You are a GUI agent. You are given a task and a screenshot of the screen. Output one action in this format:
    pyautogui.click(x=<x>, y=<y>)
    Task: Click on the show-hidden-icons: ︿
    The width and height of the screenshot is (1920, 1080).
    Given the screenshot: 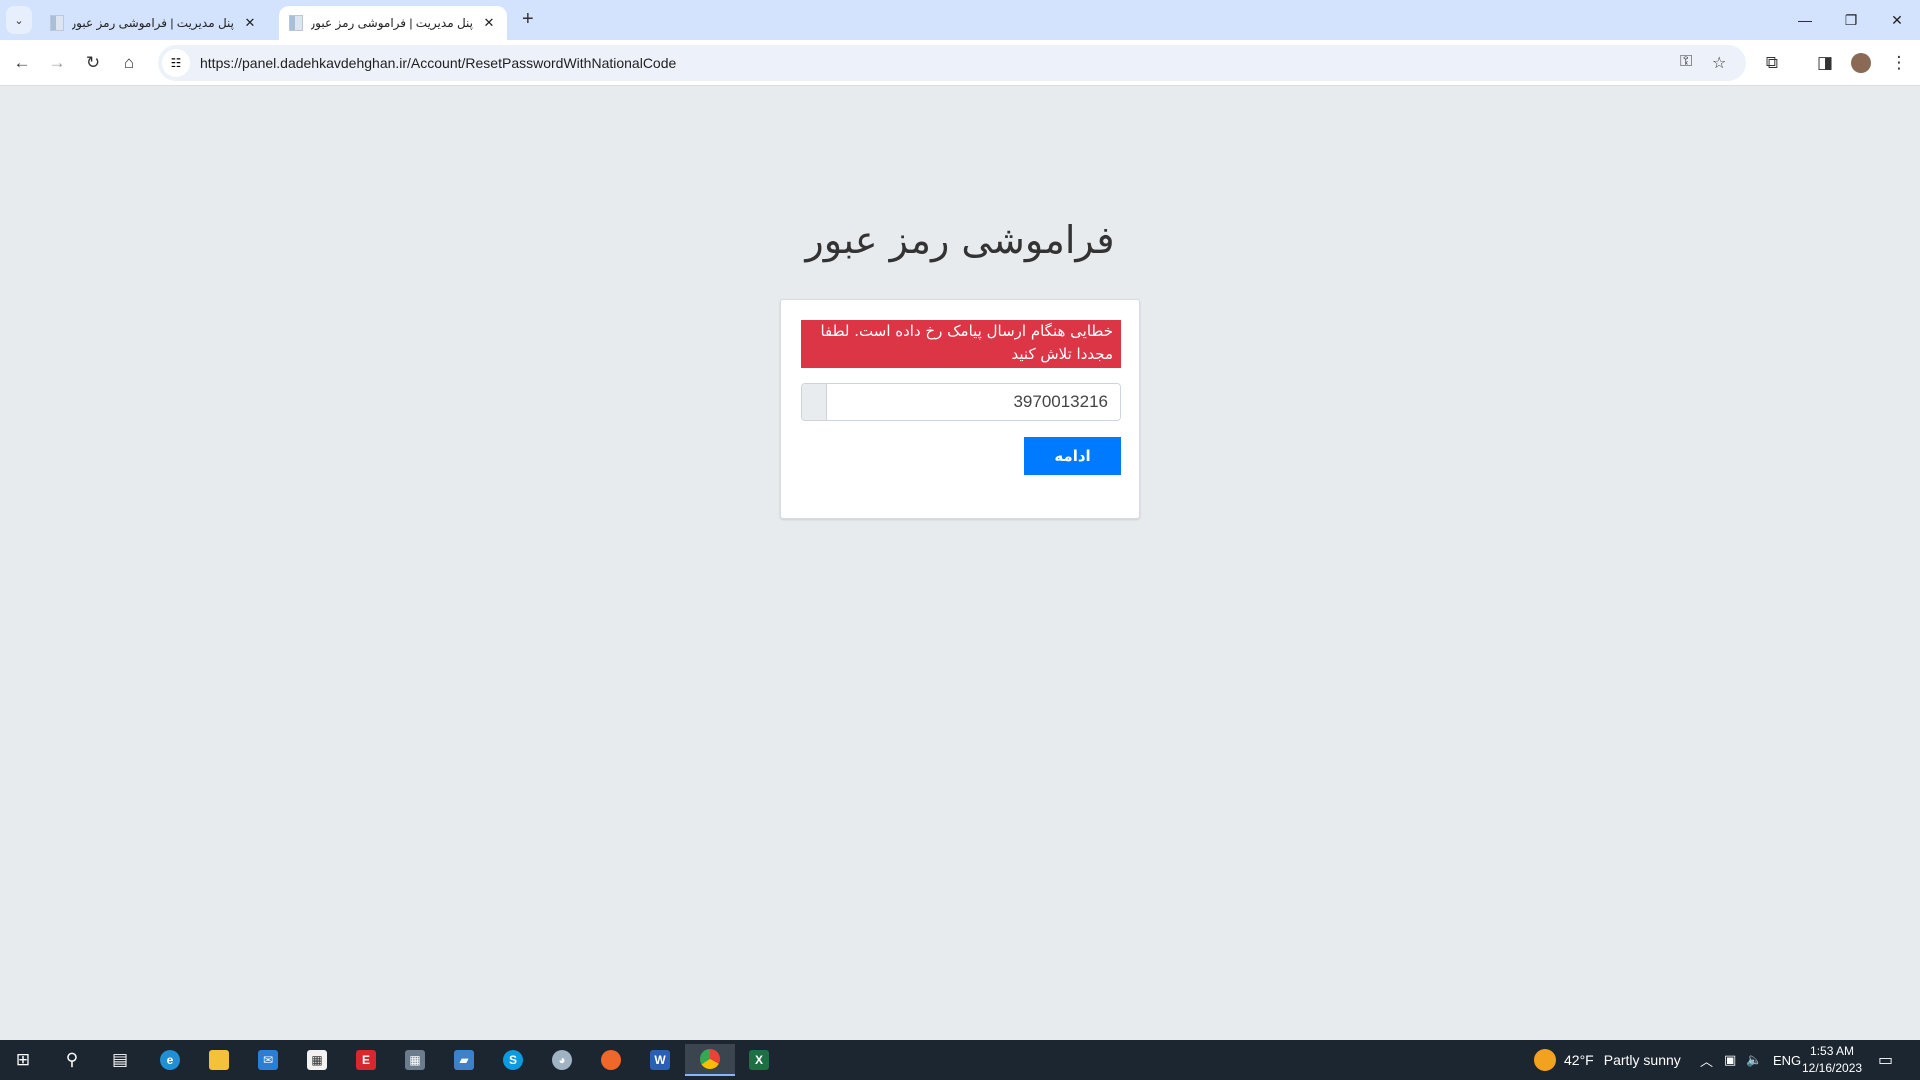 What is the action you would take?
    pyautogui.click(x=1706, y=1060)
    